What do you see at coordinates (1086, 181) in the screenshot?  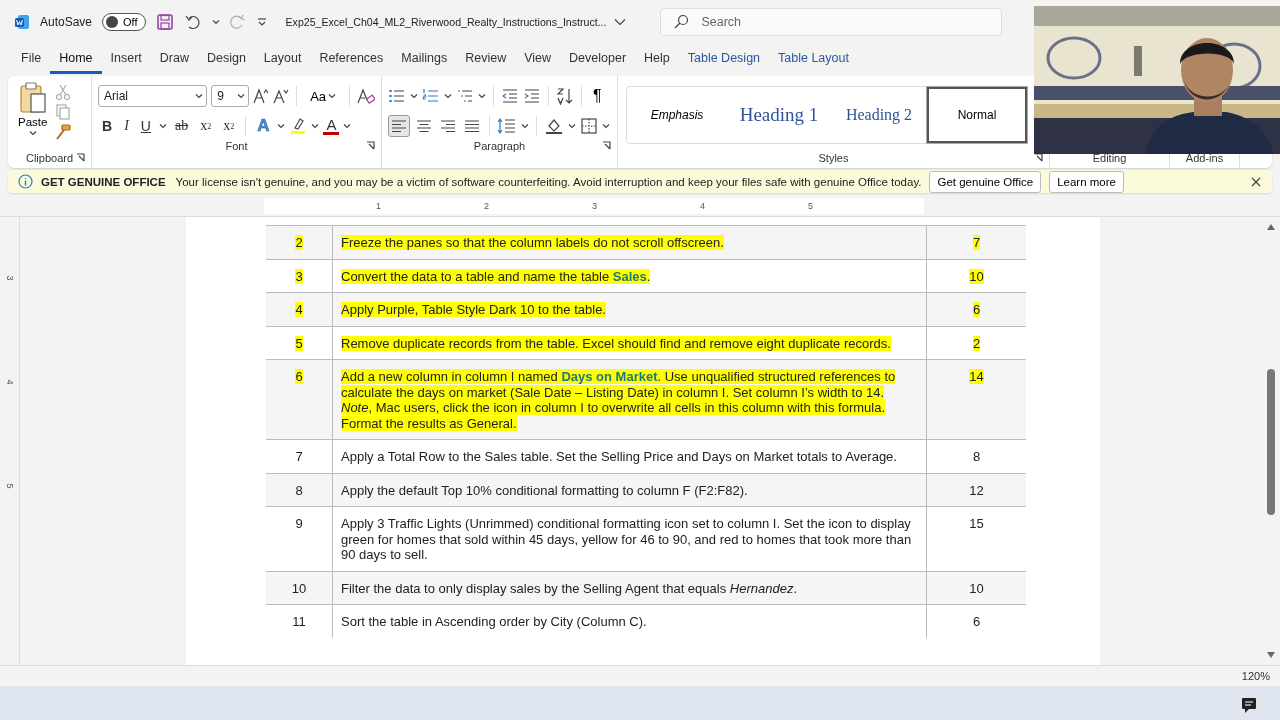 I see `notice-button: Learn more` at bounding box center [1086, 181].